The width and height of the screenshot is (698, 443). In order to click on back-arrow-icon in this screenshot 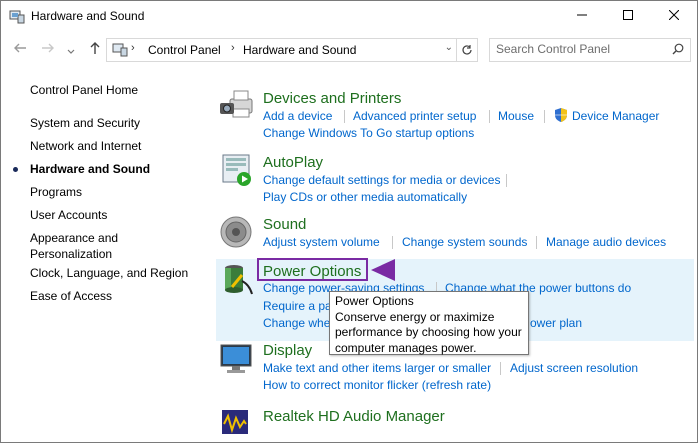, I will do `click(20, 49)`.